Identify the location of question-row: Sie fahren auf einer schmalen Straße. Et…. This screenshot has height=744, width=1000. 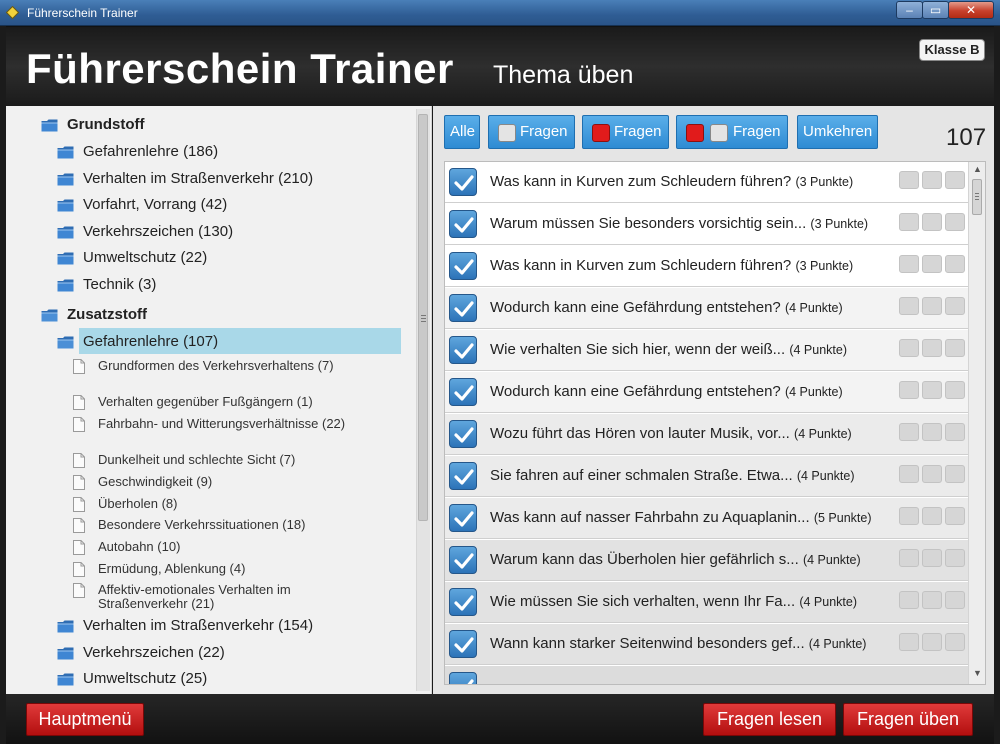
(706, 476).